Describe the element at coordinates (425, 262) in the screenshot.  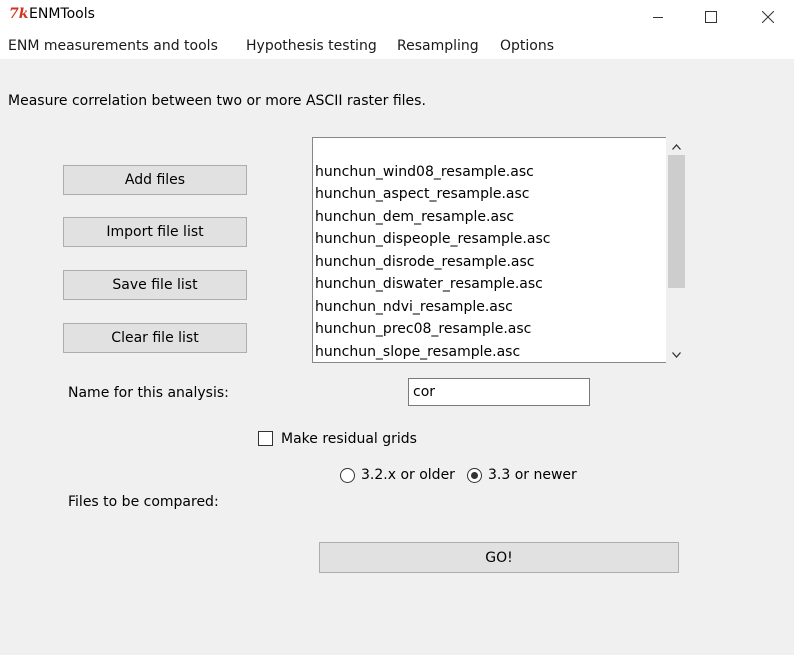
I see `list-item: hunchun_disrode_resample.asc` at that location.